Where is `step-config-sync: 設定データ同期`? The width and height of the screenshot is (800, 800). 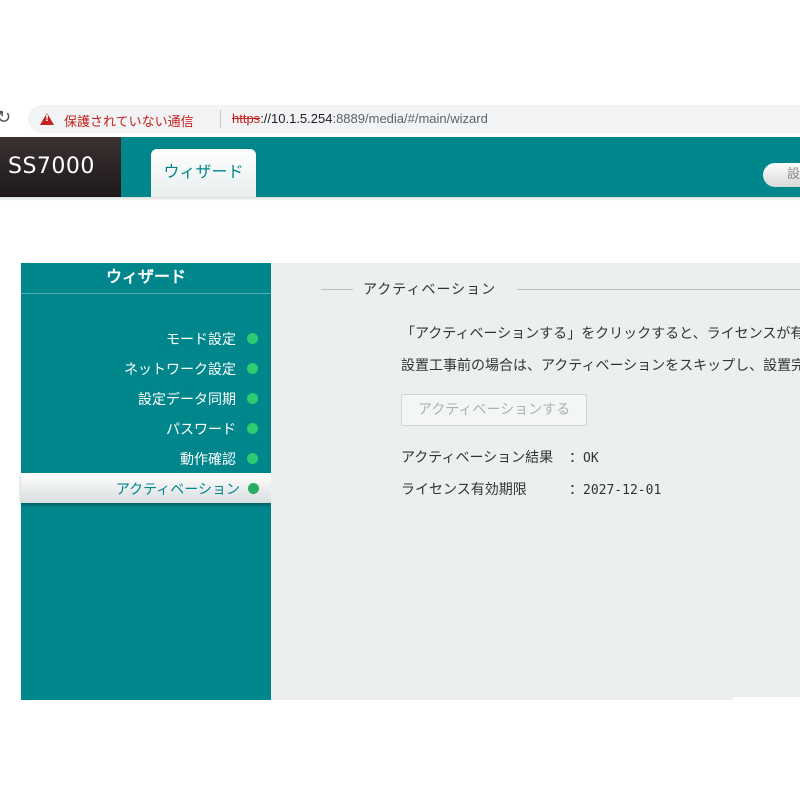 step-config-sync: 設定データ同期 is located at coordinates (146, 398).